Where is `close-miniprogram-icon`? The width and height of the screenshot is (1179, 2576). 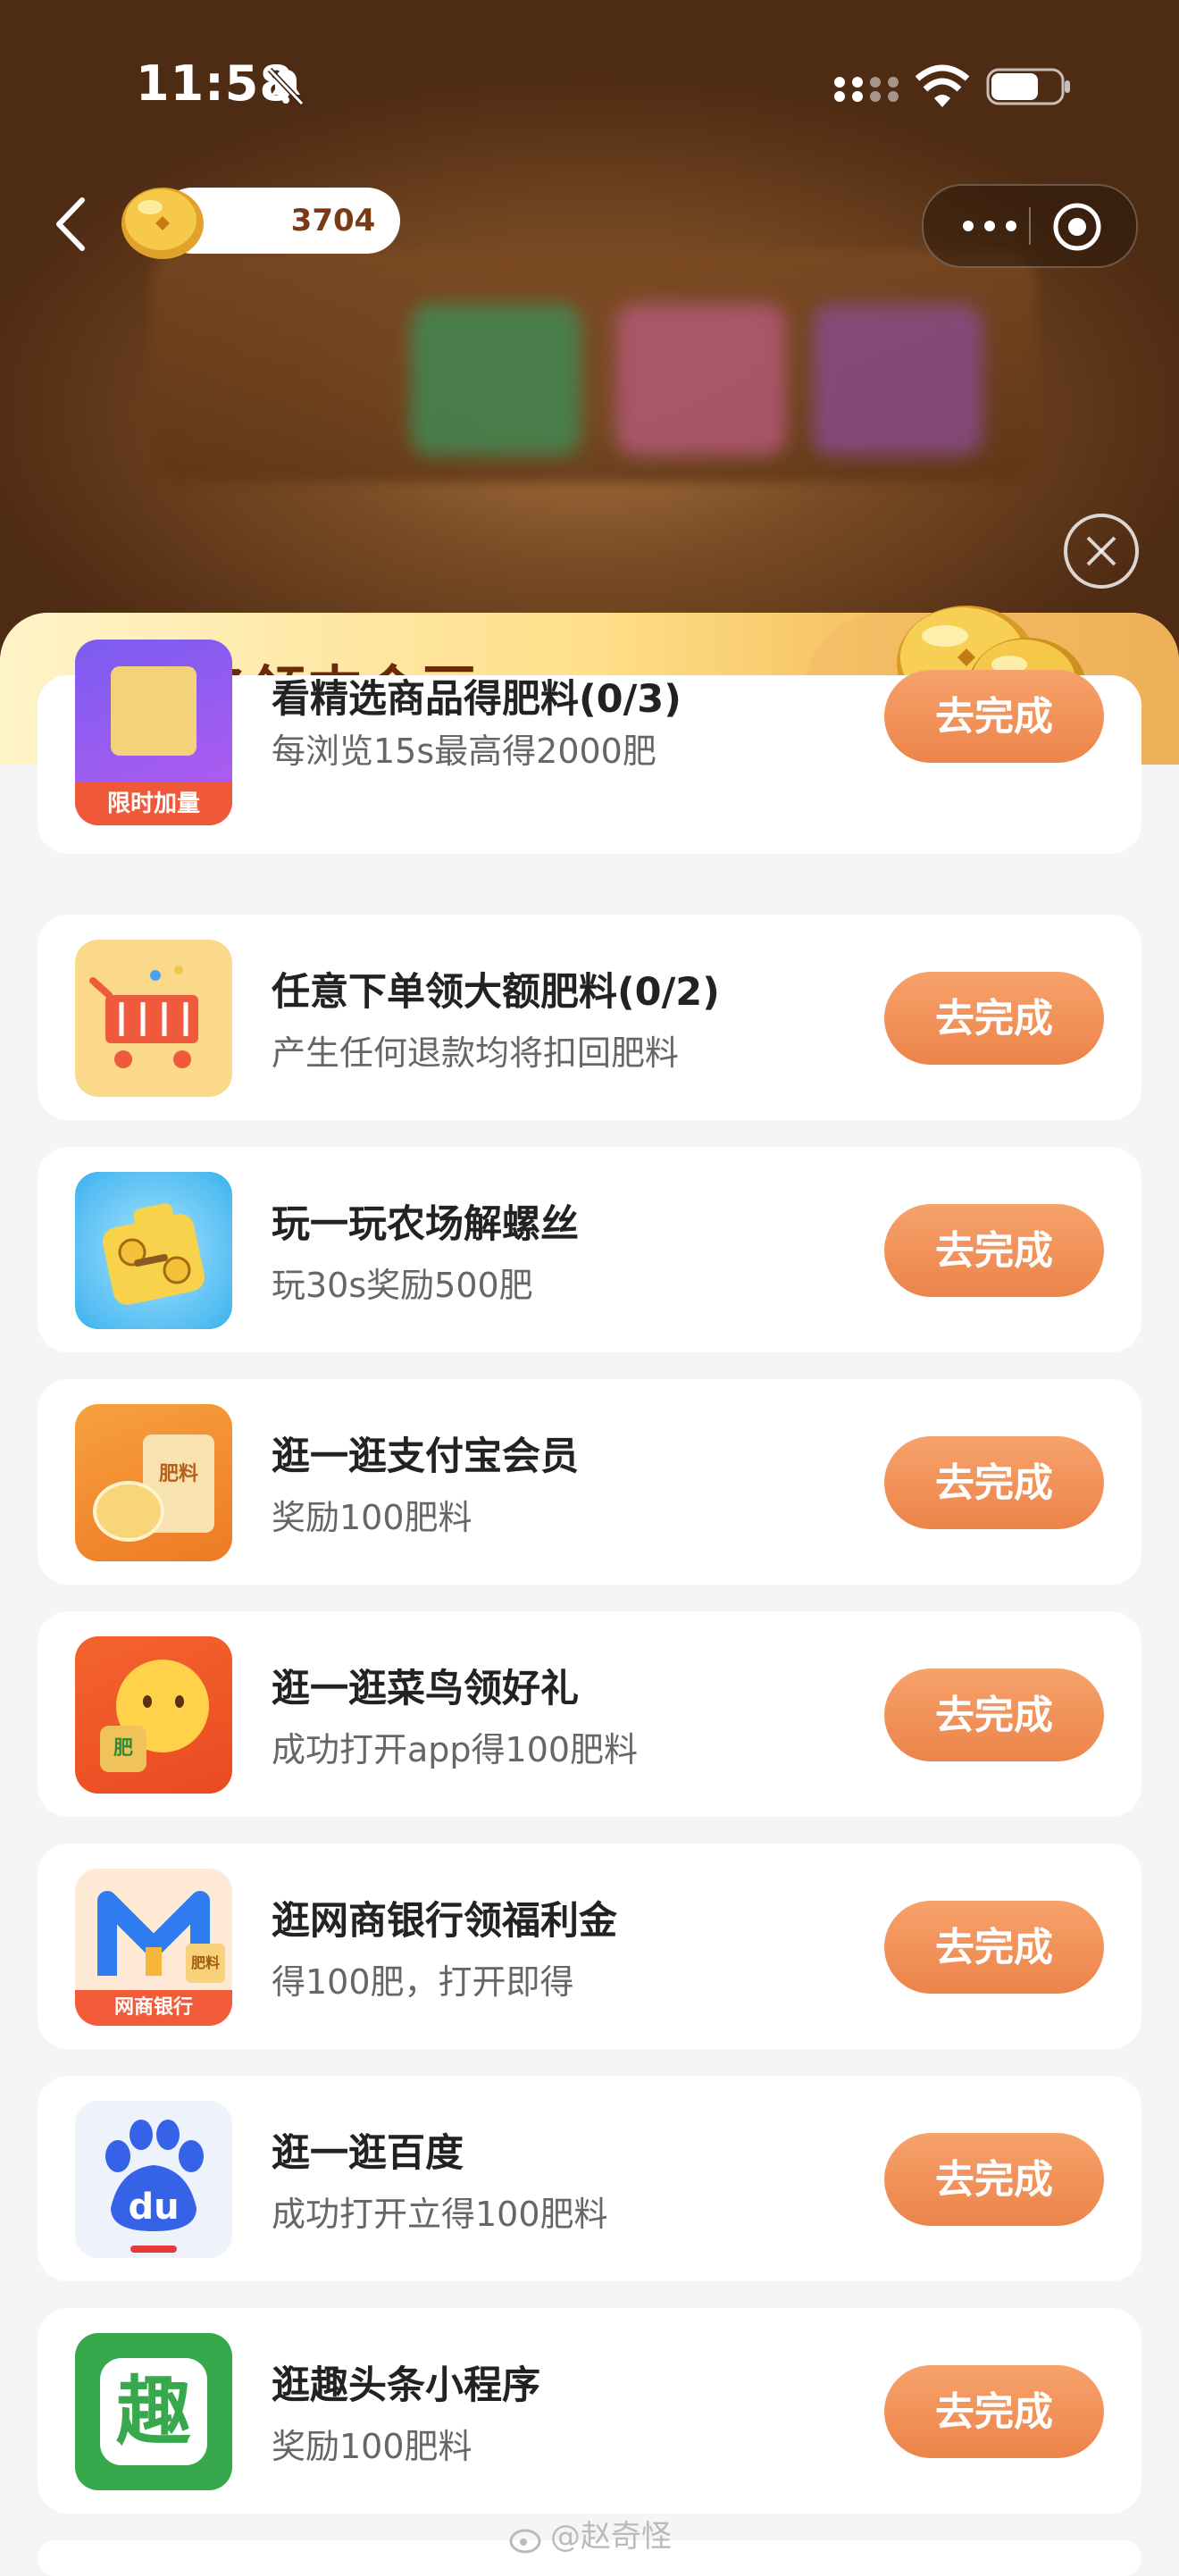 close-miniprogram-icon is located at coordinates (1077, 227).